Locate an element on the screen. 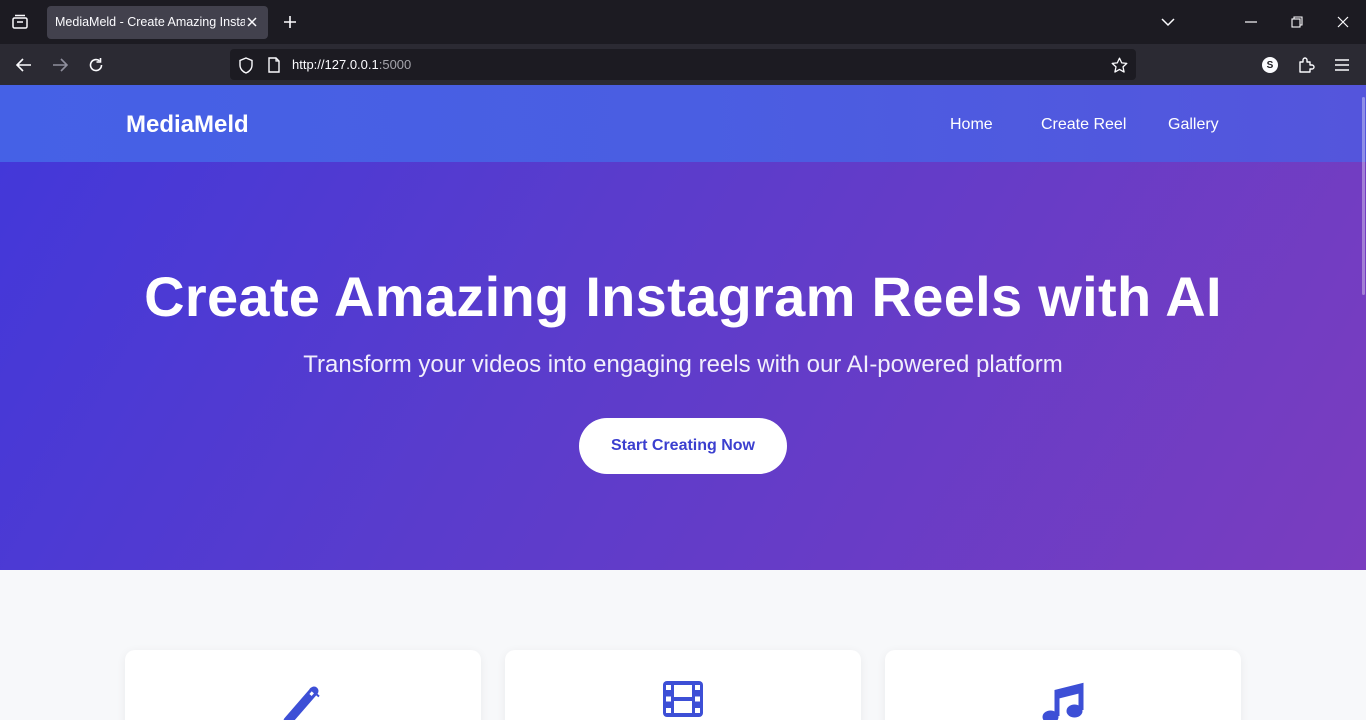 Image resolution: width=1366 pixels, height=720 pixels. address-bar: http://127.0.0.1:5000 is located at coordinates (683, 64).